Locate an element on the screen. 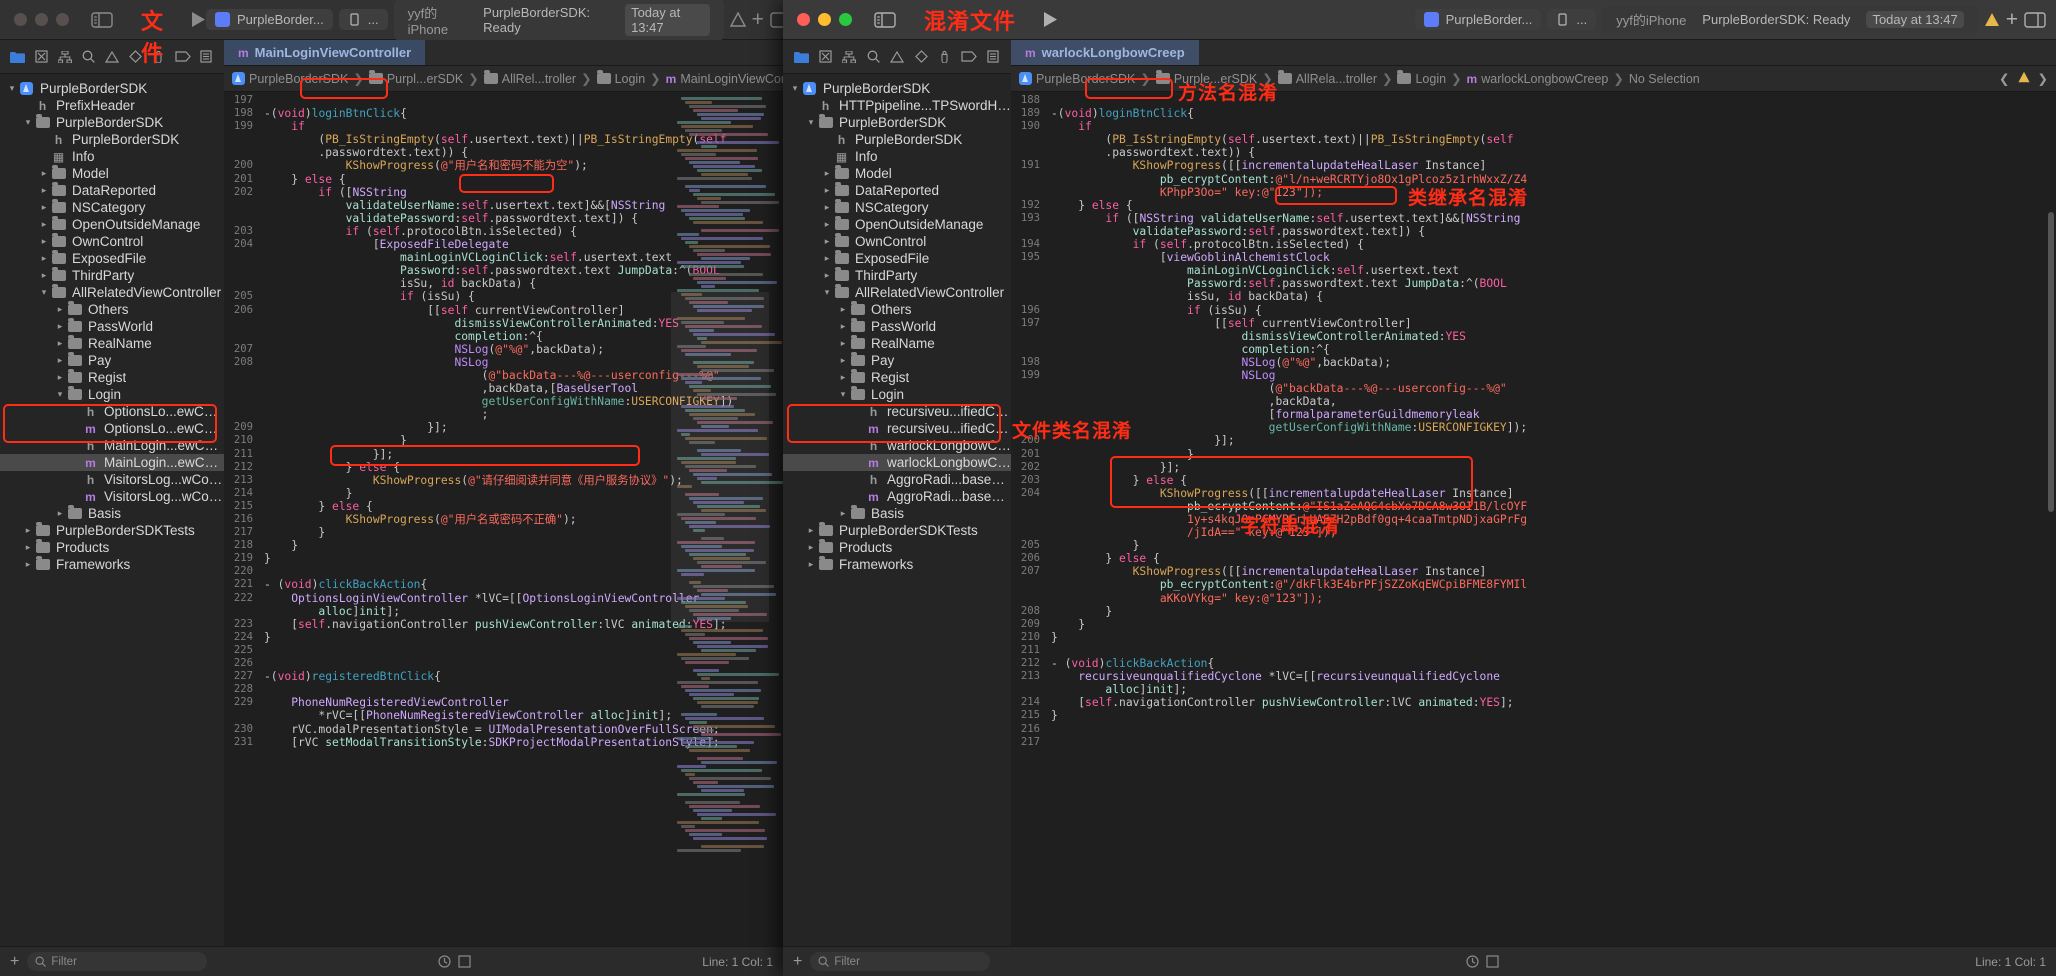 This screenshot has height=976, width=2056. code-line: 210} is located at coordinates (1533, 637).